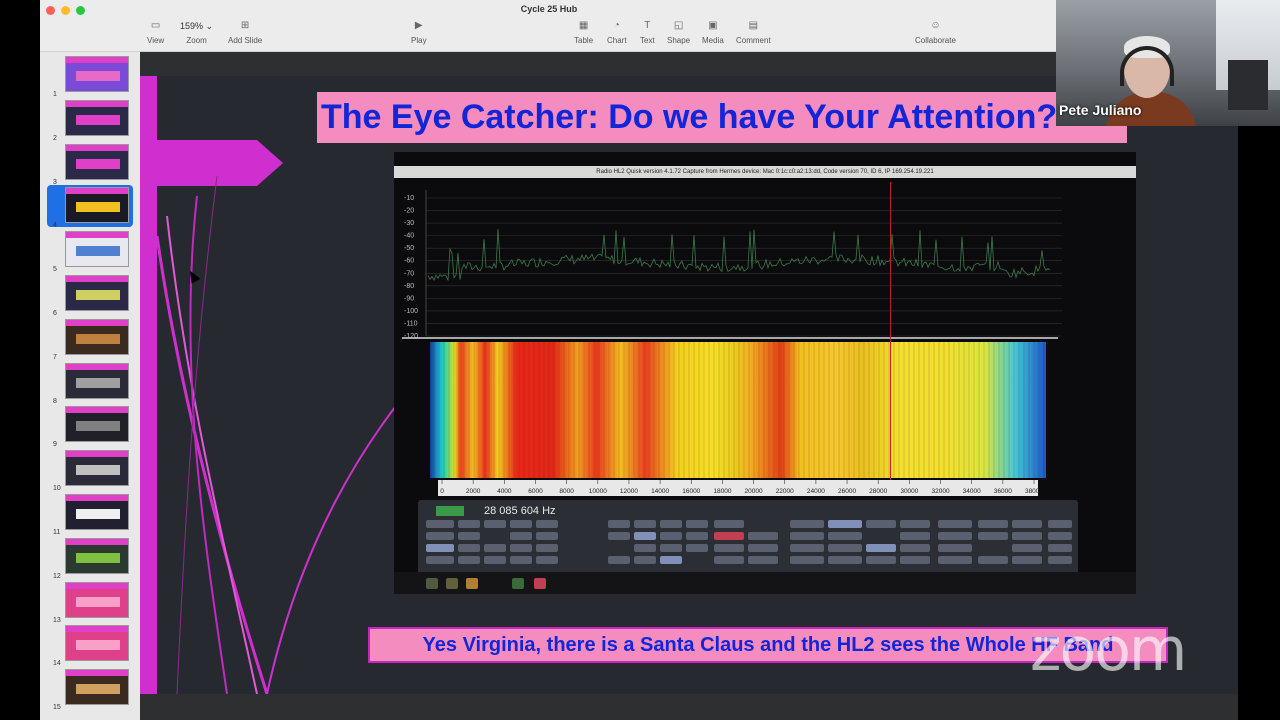 This screenshot has height=720, width=1280. Describe the element at coordinates (450, 511) in the screenshot. I see `rx-indicator` at that location.